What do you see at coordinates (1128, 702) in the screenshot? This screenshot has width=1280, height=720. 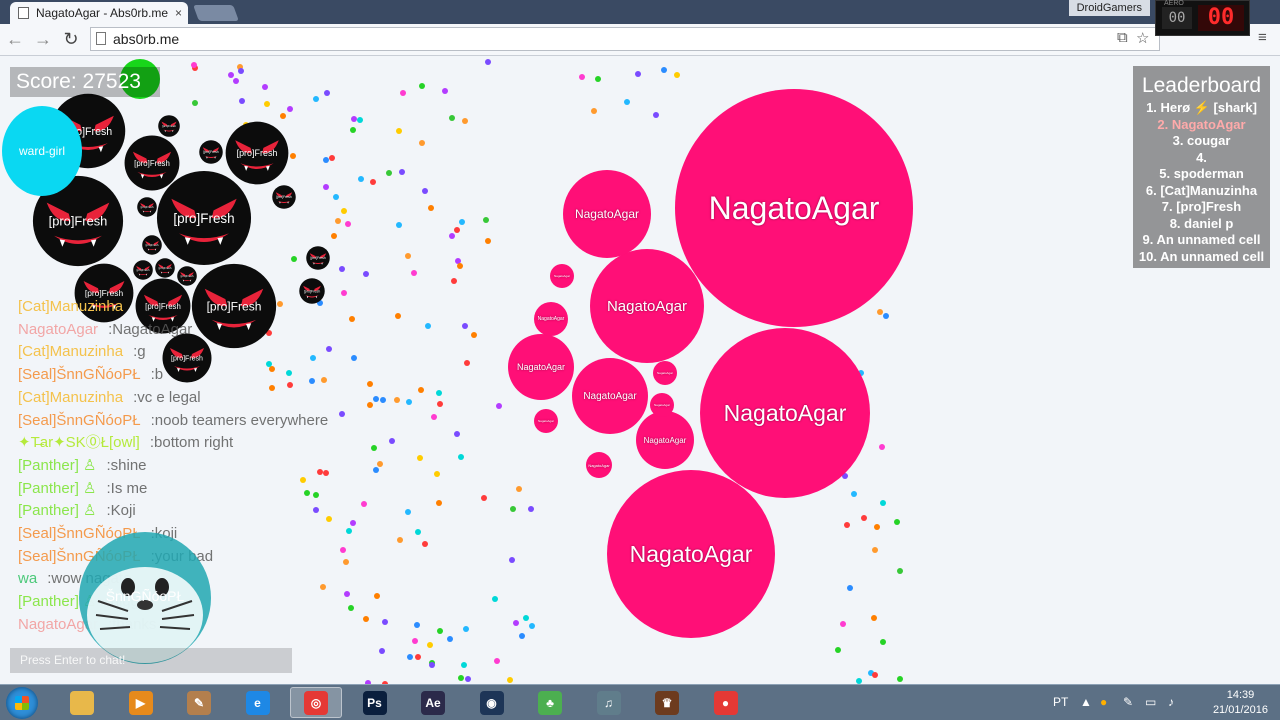 I see `tray-pen-icon: ✎` at bounding box center [1128, 702].